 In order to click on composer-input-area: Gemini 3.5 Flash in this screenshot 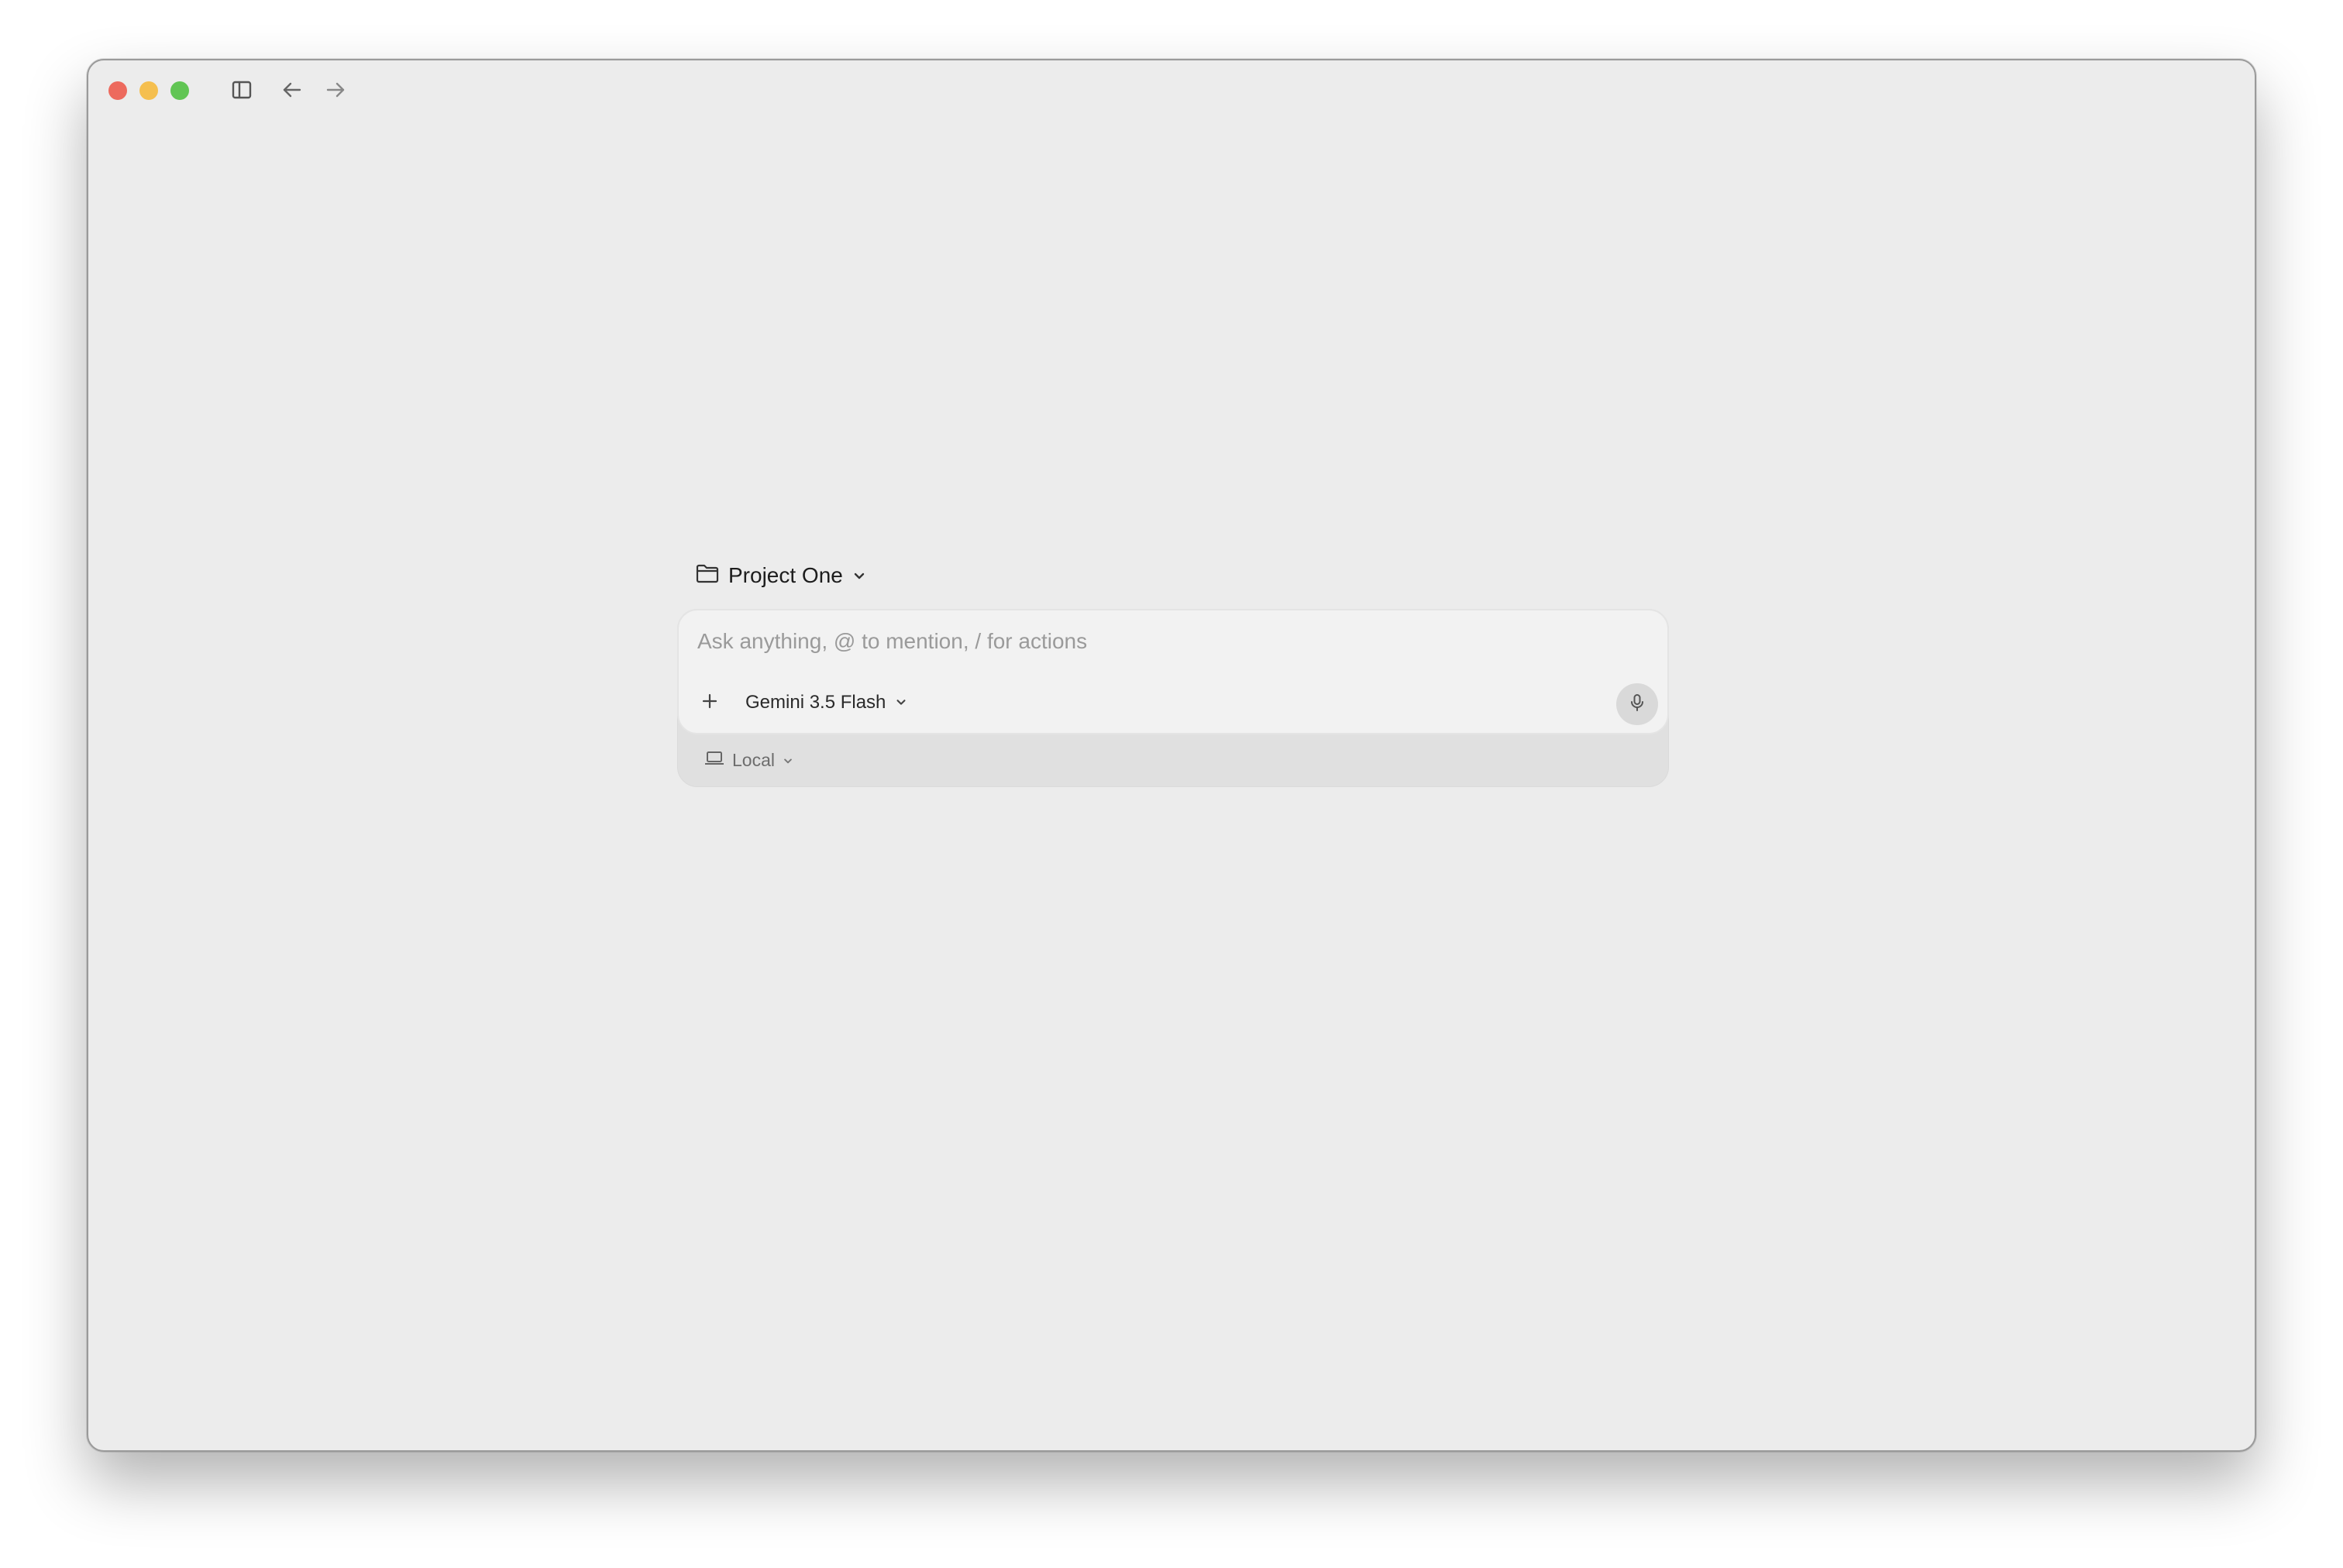, I will do `click(1173, 671)`.